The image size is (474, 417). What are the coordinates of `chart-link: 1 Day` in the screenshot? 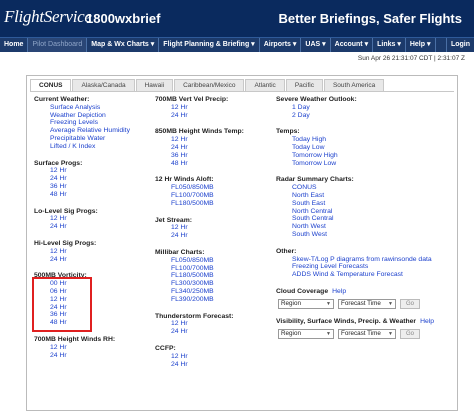 It's located at (363, 108).